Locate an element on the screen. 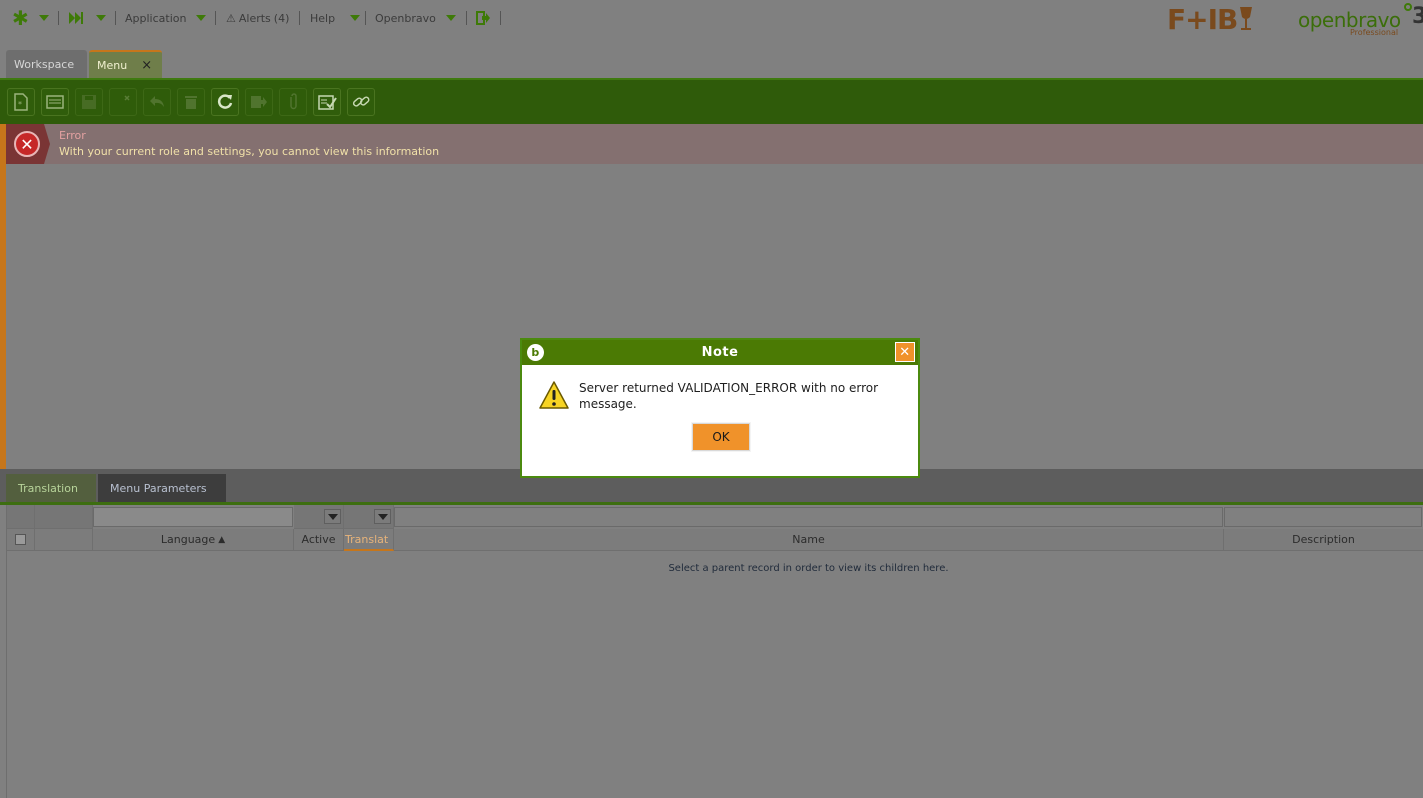 The height and width of the screenshot is (798, 1423). active-filter-dropdown is located at coordinates (332, 516).